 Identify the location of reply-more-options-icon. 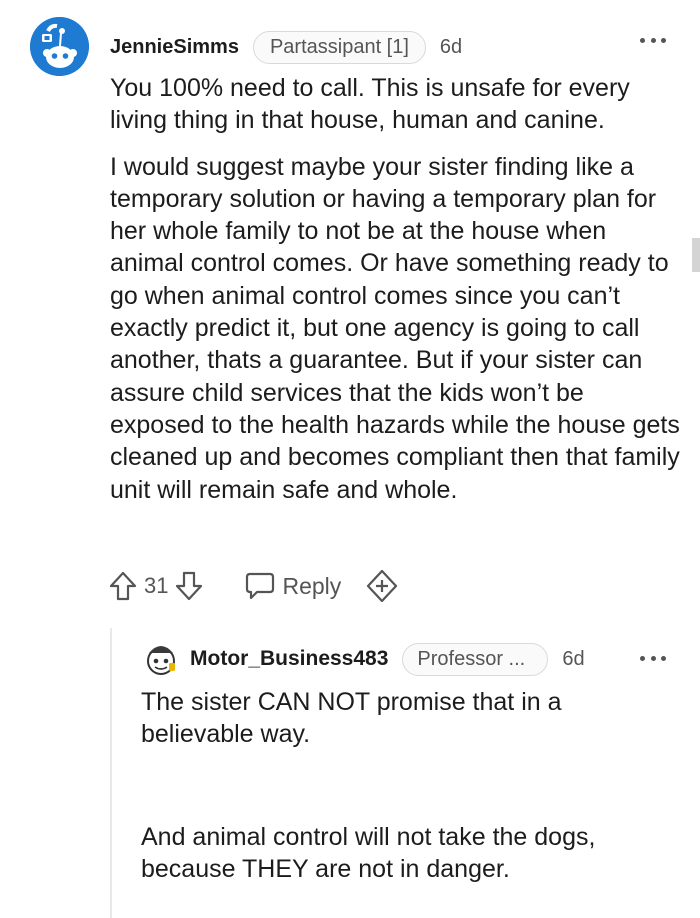
(653, 658).